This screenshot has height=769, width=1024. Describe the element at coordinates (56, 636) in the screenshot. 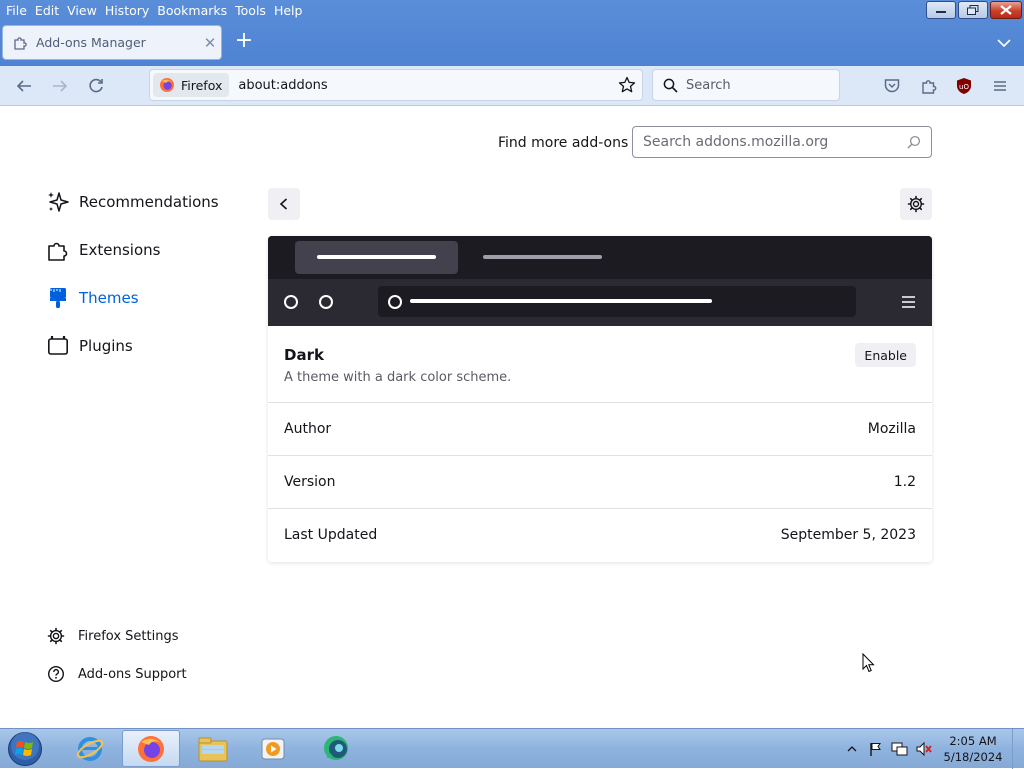

I see `gear-icon` at that location.